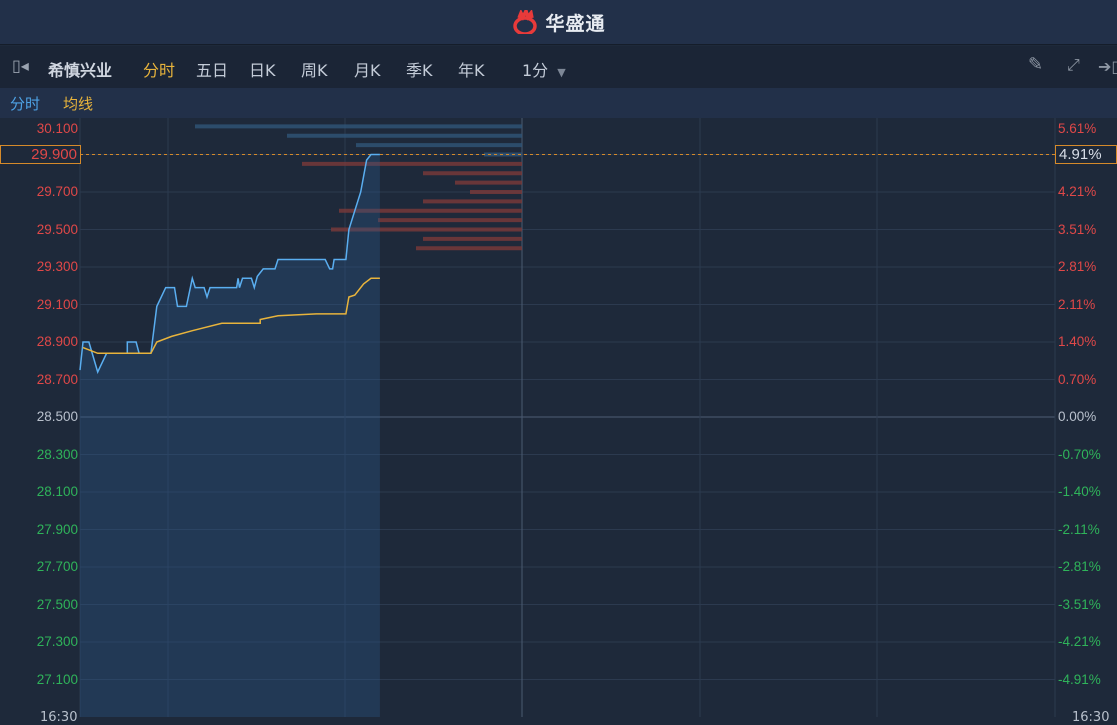 This screenshot has height=725, width=1117. Describe the element at coordinates (561, 72) in the screenshot. I see `chevron-down-icon: ▼` at that location.